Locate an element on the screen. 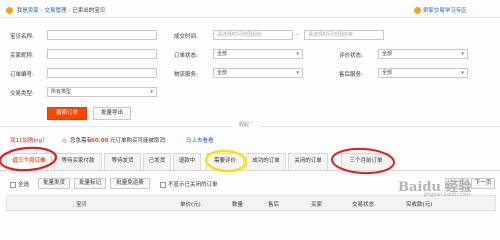 This screenshot has width=500, height=240. review-status-label: 评价状态: is located at coordinates (351, 56).